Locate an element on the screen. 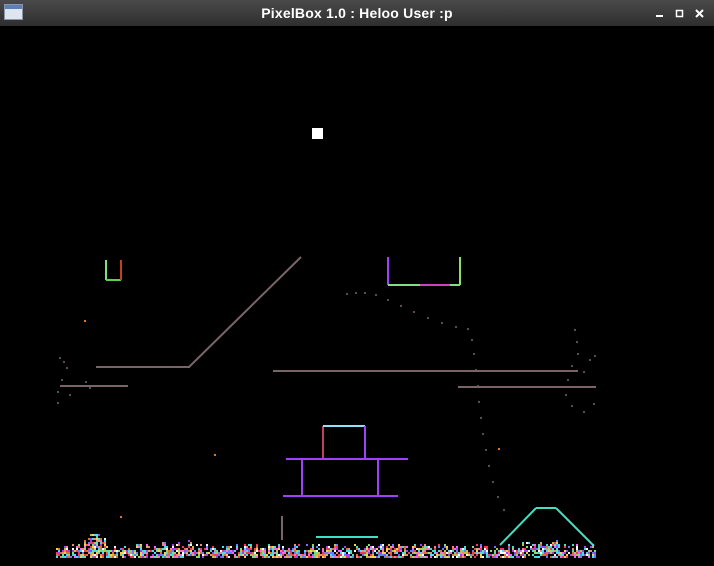 This screenshot has height=566, width=714. maximize-button is located at coordinates (680, 13).